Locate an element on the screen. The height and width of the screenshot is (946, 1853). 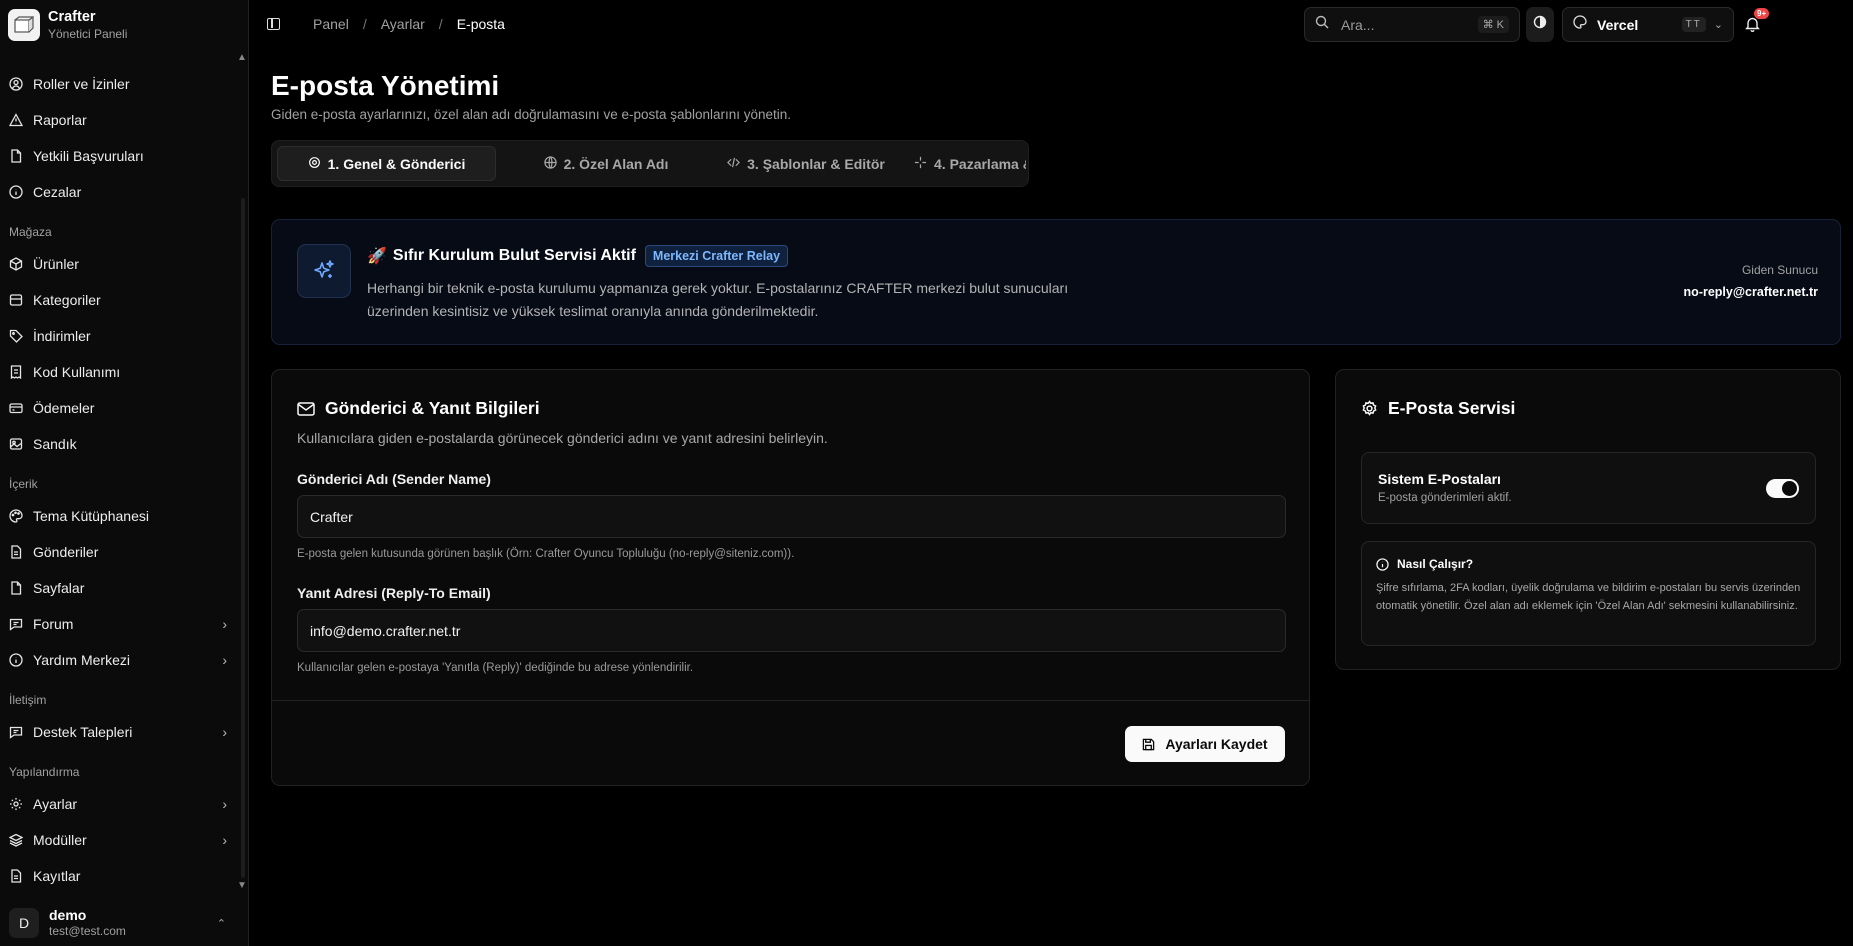
bell-icon is located at coordinates (1752, 26).